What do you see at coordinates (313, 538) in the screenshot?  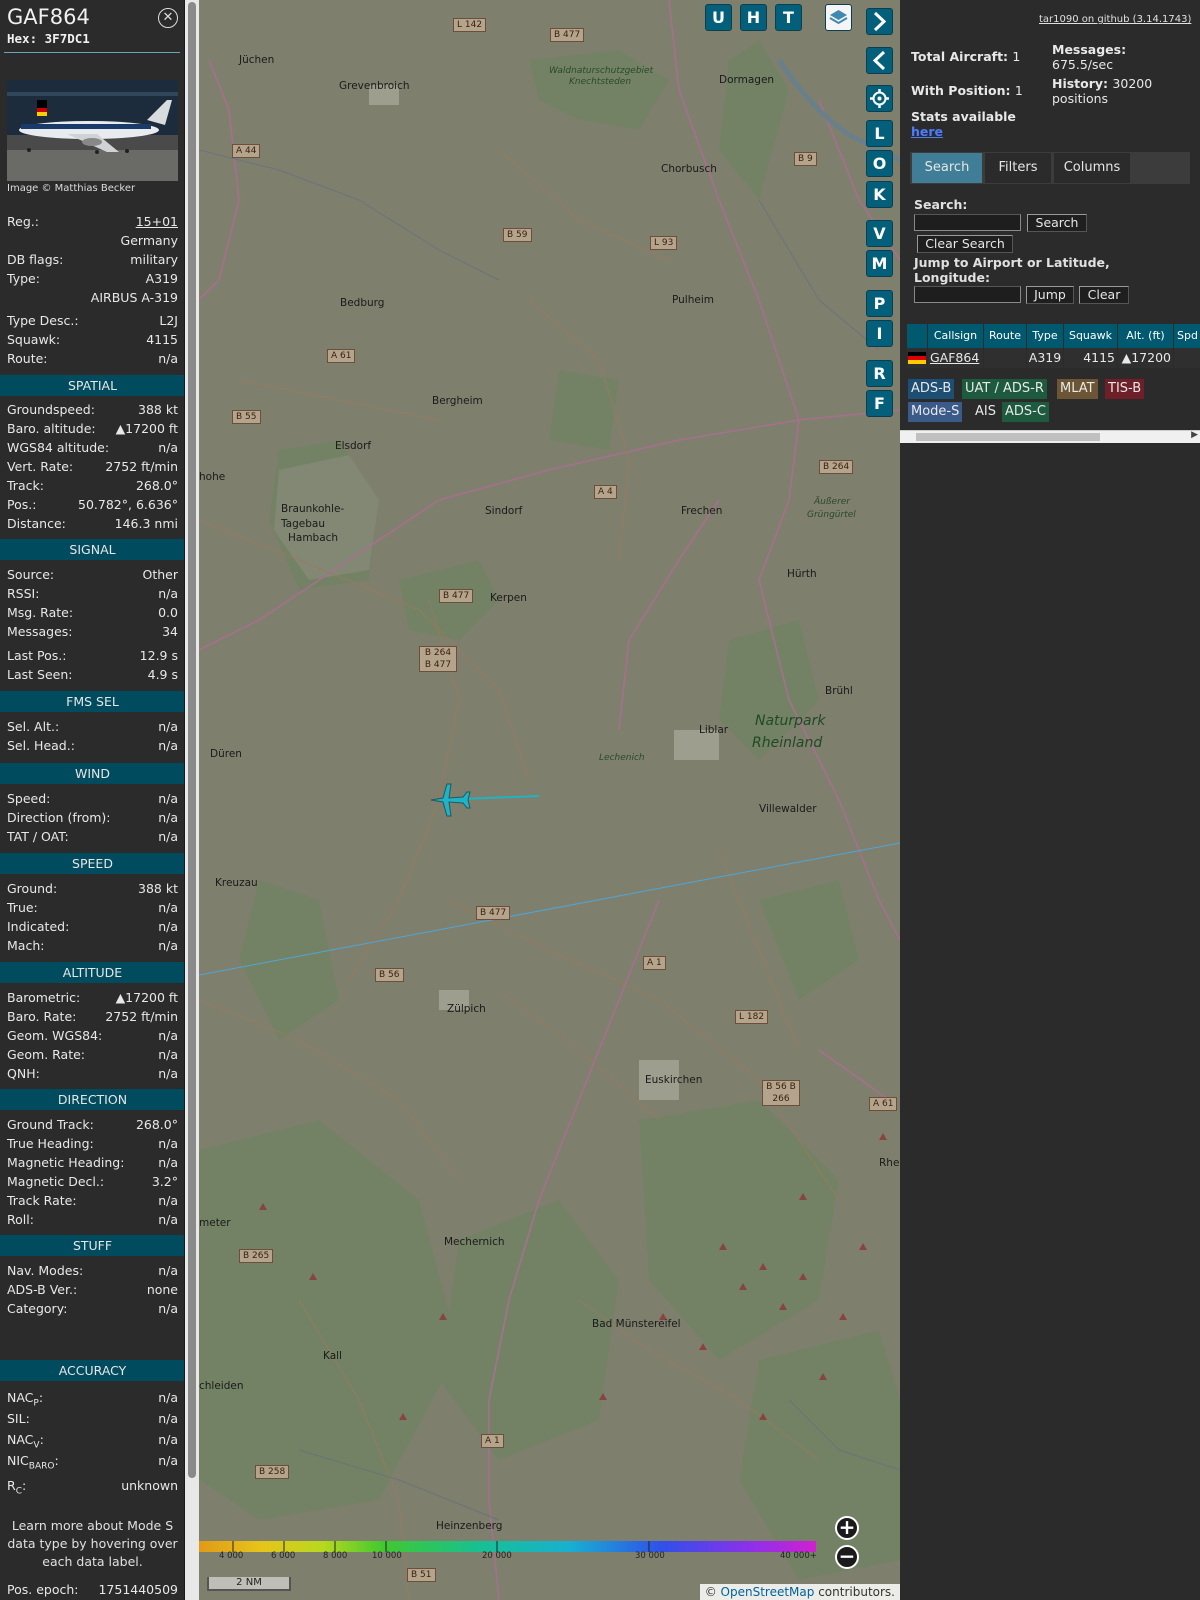 I see `map-place-label: Hambach` at bounding box center [313, 538].